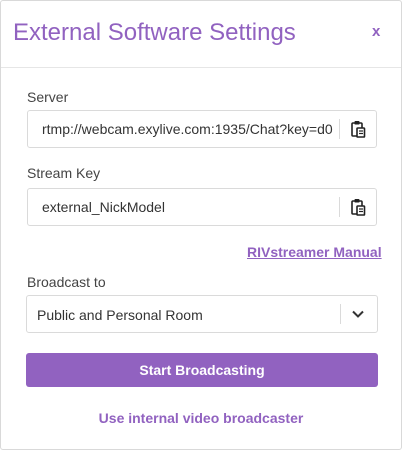 This screenshot has width=402, height=450. What do you see at coordinates (48, 97) in the screenshot?
I see `server-label: Server` at bounding box center [48, 97].